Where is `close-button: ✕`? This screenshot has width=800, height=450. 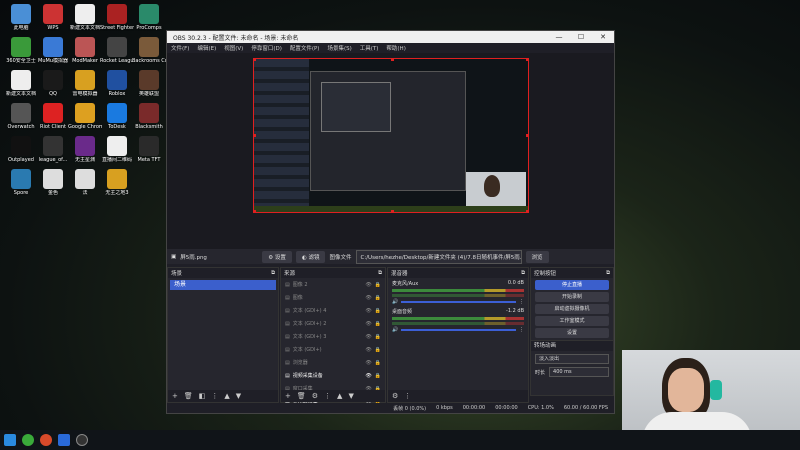 close-button: ✕ is located at coordinates (603, 37).